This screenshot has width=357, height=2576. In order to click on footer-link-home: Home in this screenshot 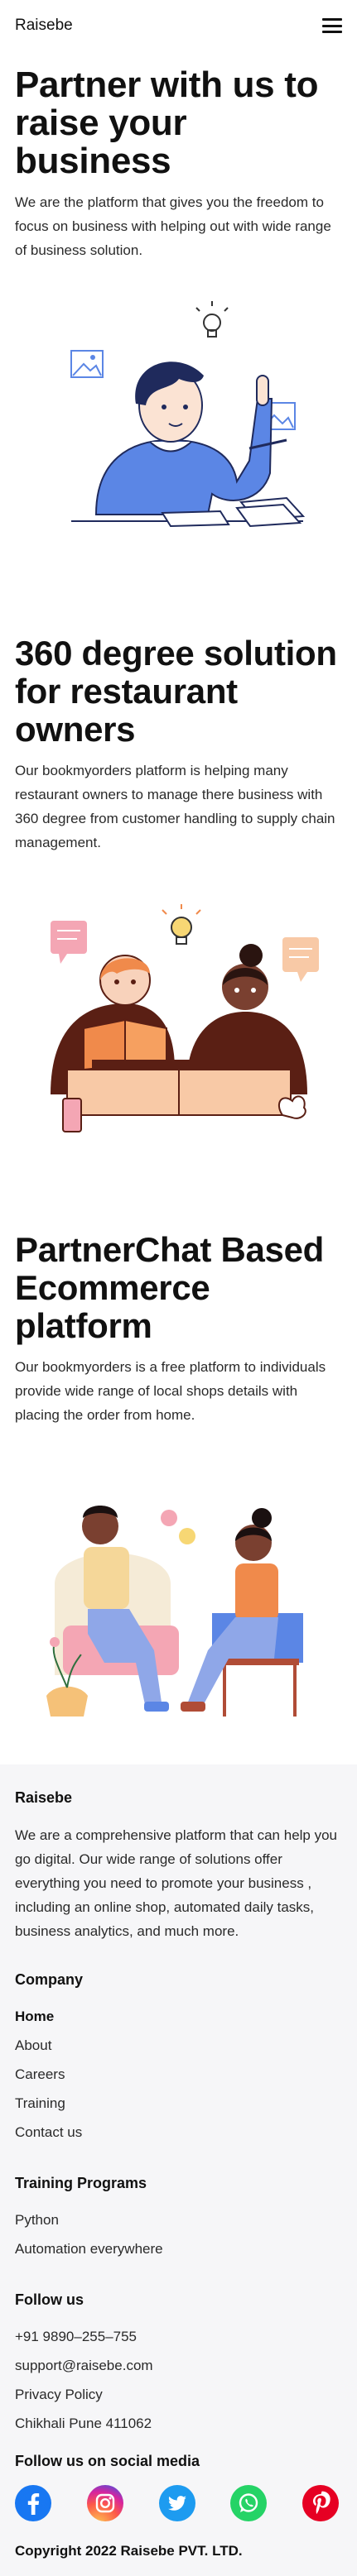, I will do `click(178, 2017)`.